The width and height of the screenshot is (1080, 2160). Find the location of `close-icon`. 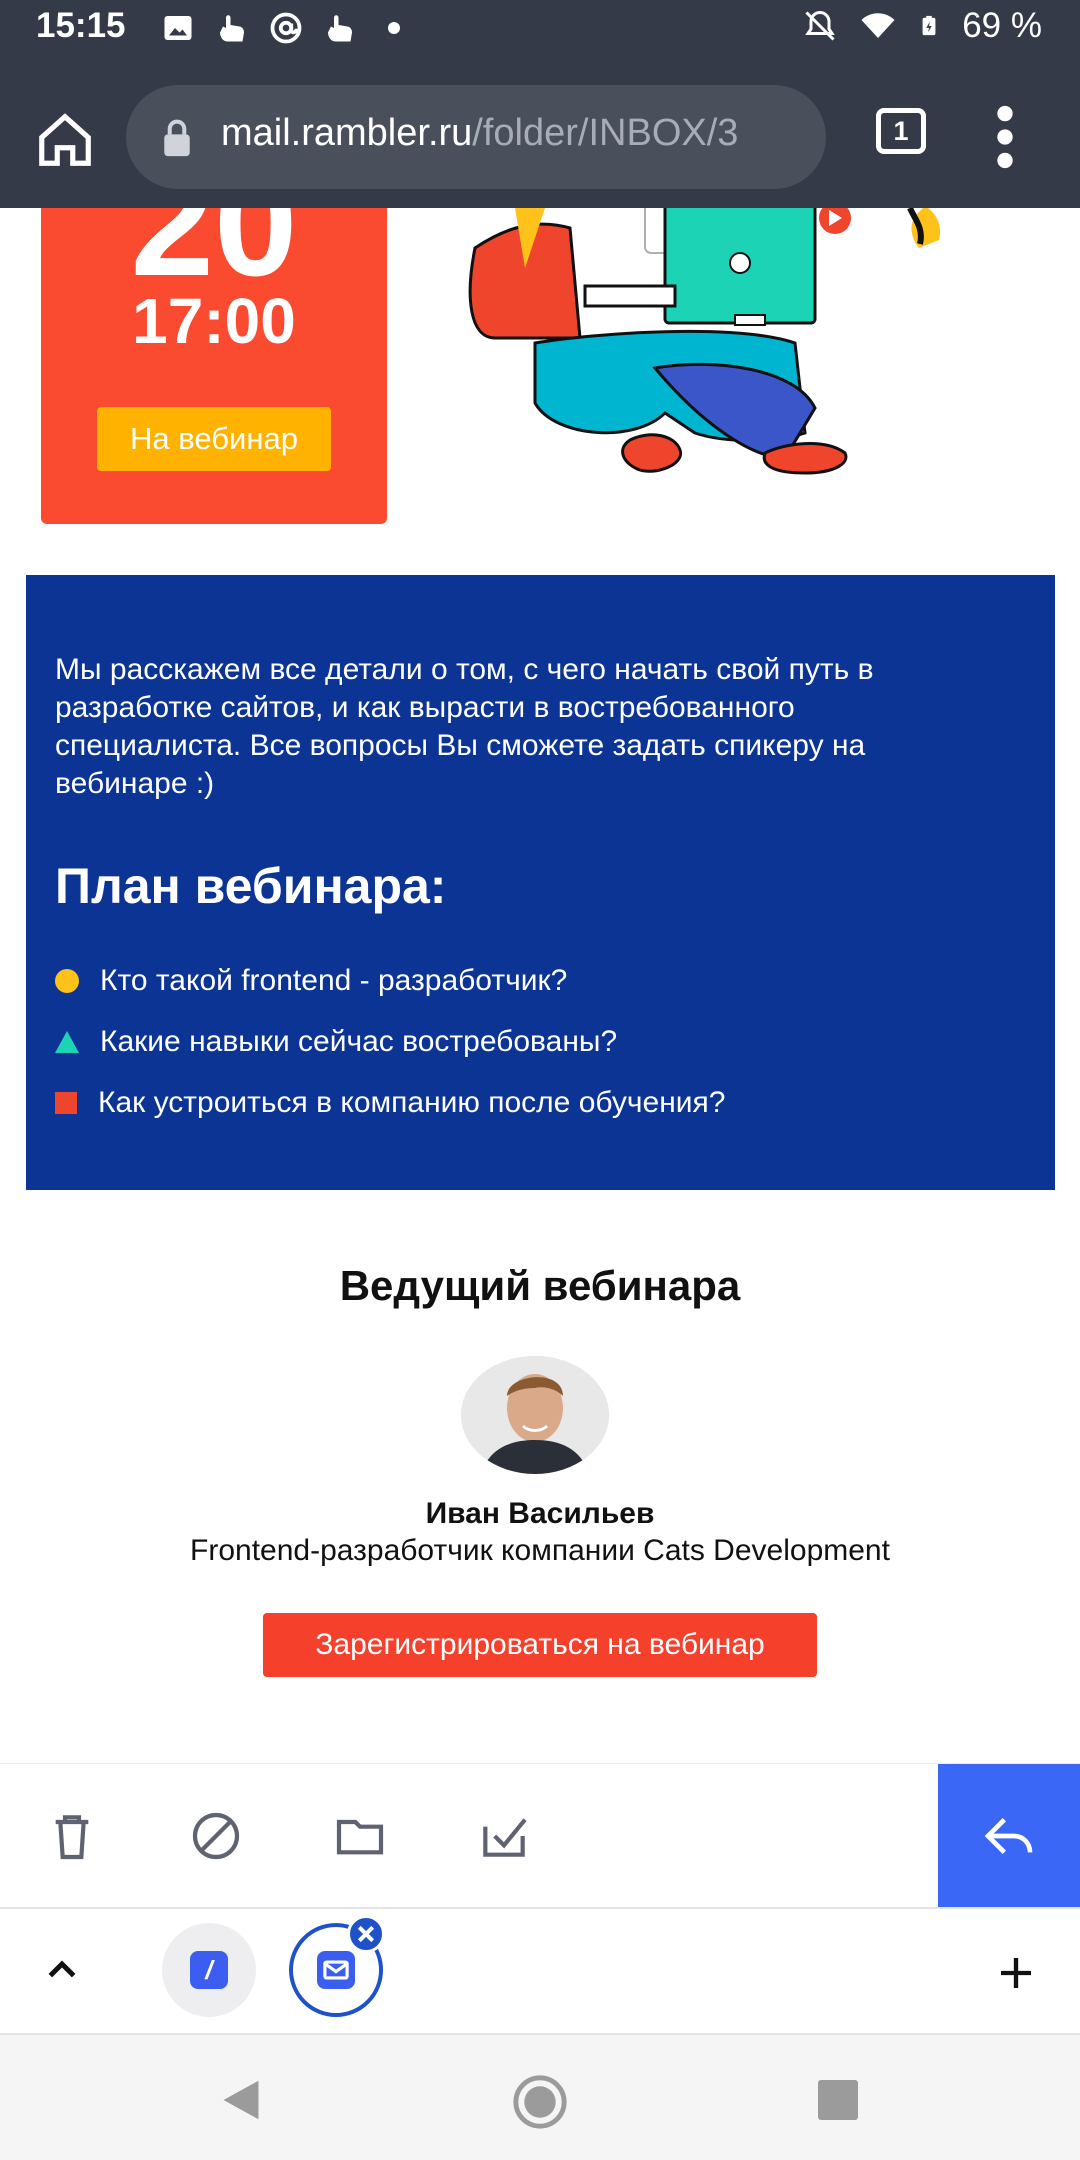

close-icon is located at coordinates (366, 1934).